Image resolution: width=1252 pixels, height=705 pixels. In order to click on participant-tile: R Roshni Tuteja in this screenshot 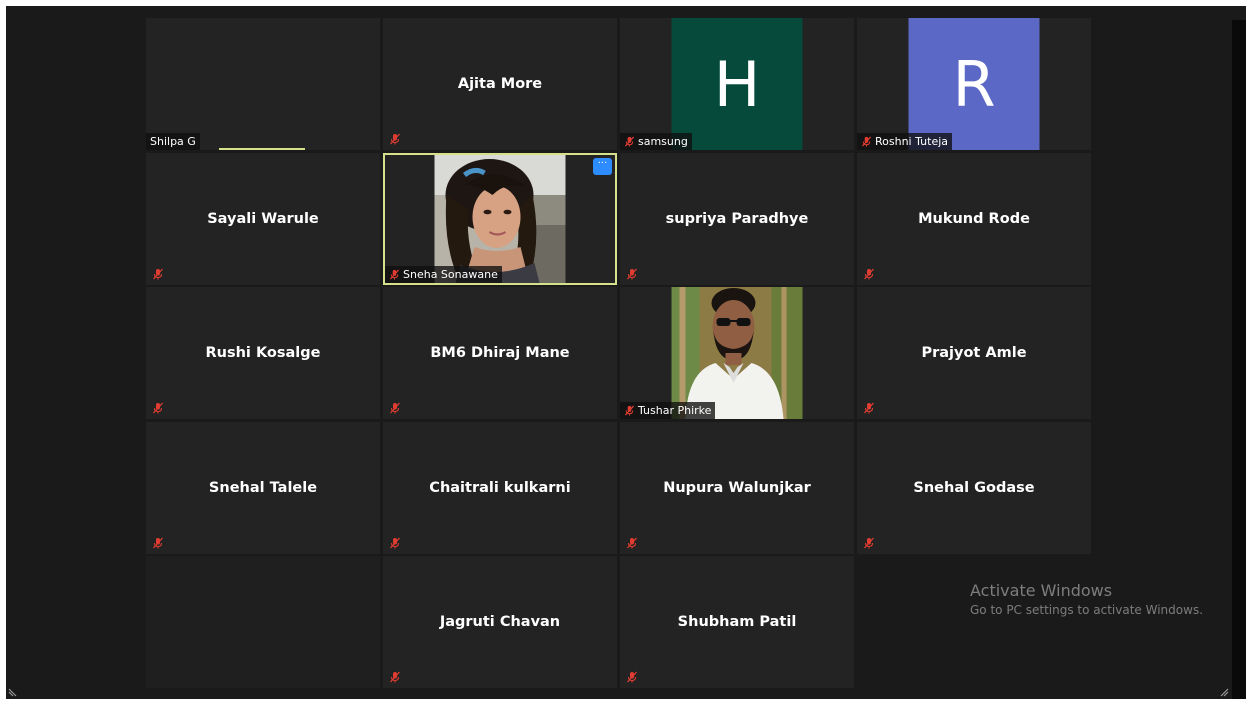, I will do `click(974, 84)`.